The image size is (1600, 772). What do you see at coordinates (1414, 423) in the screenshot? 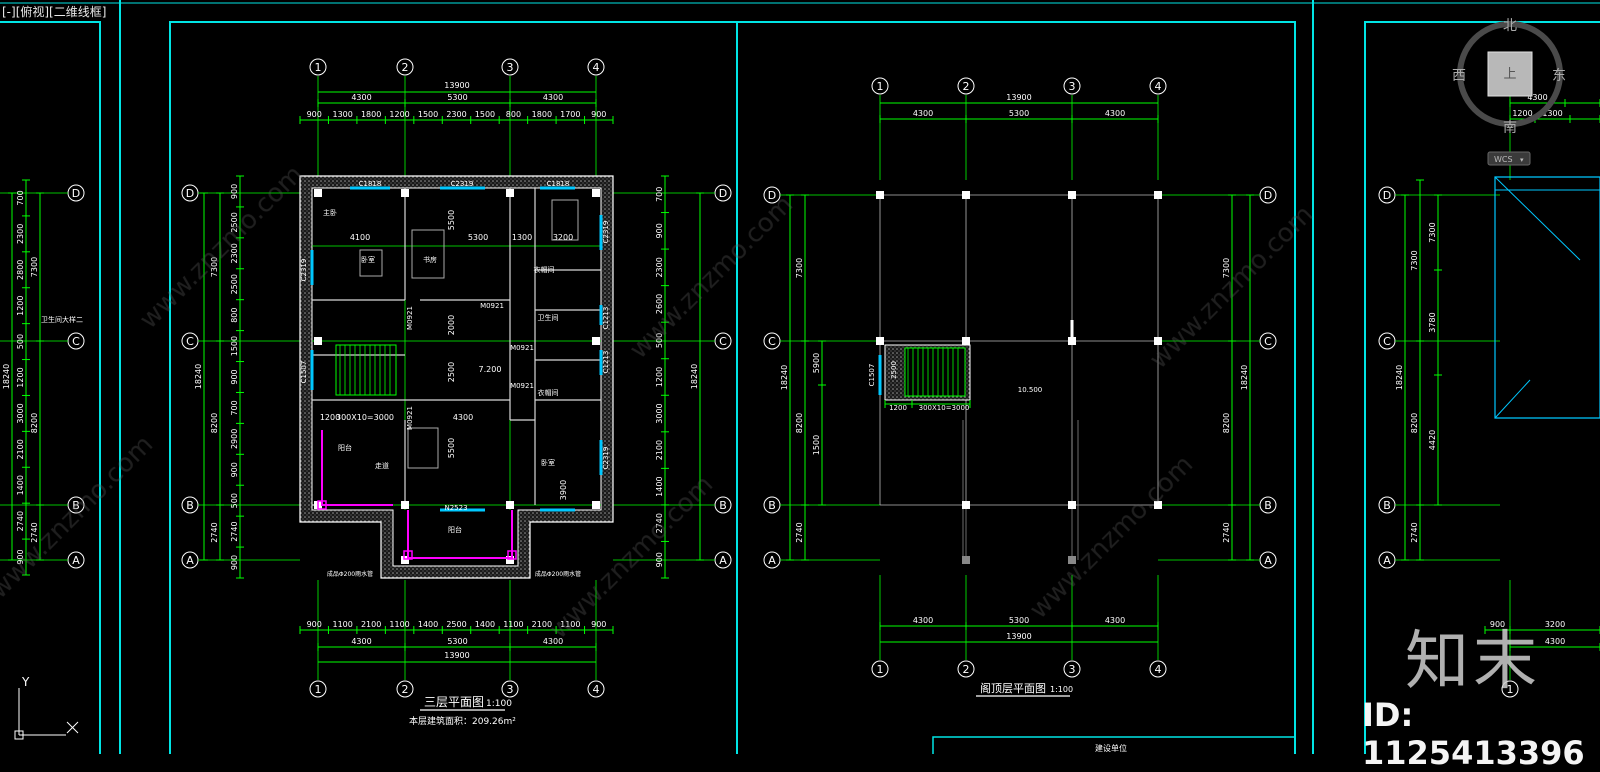
I see `dim-text: 8200` at bounding box center [1414, 423].